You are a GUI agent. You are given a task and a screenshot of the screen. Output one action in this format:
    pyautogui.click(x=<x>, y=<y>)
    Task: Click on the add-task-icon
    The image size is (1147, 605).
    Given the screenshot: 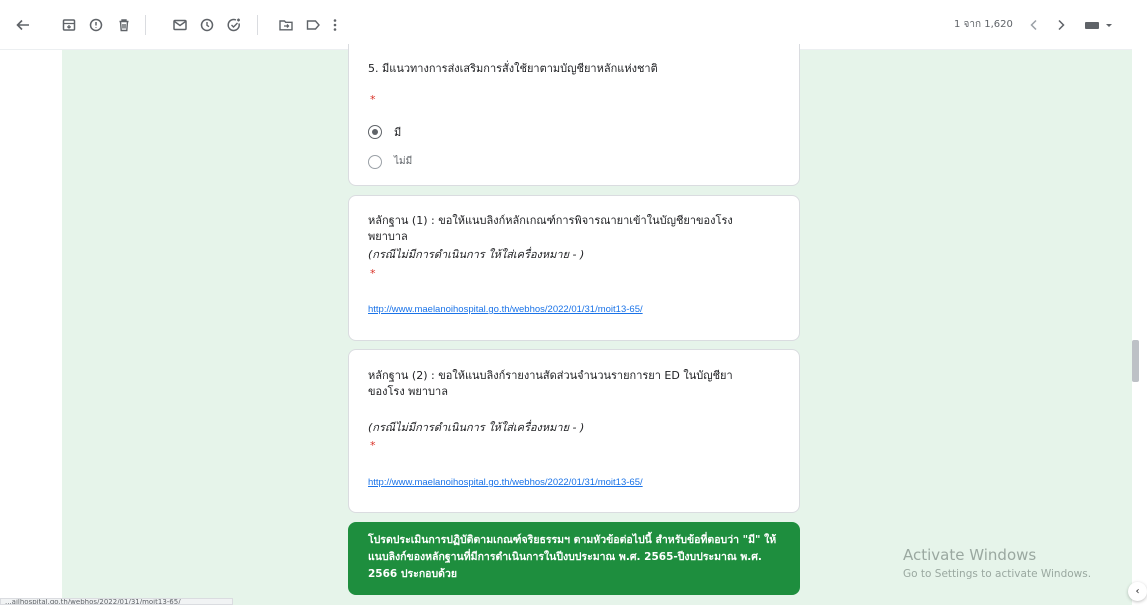 What is the action you would take?
    pyautogui.click(x=234, y=25)
    